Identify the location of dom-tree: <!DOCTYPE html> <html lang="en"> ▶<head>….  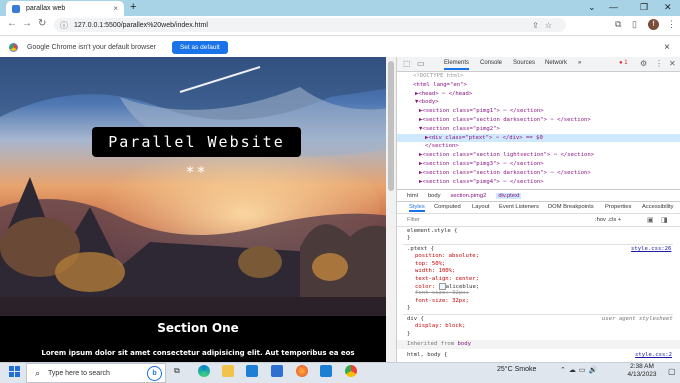
(538, 130).